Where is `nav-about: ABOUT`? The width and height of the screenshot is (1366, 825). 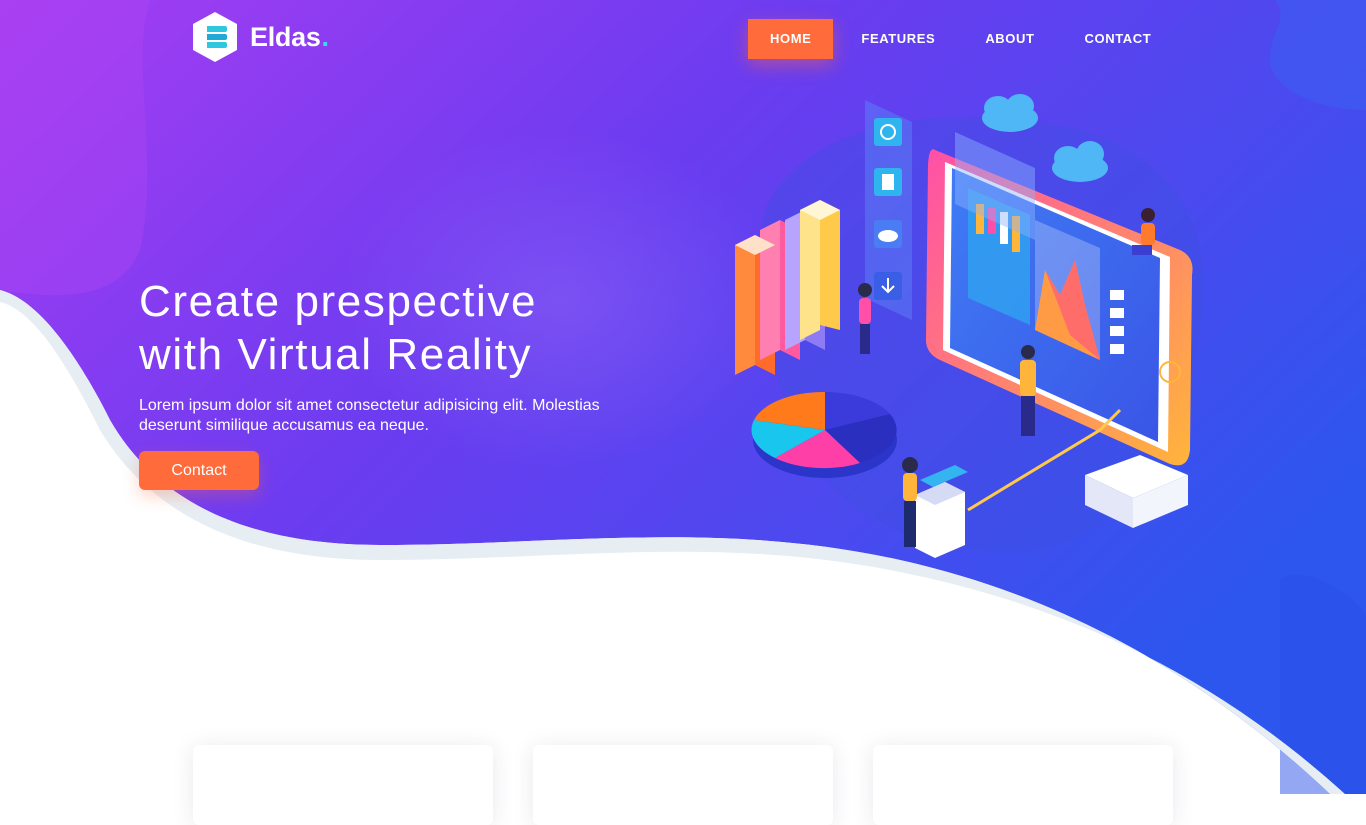 nav-about: ABOUT is located at coordinates (1009, 39).